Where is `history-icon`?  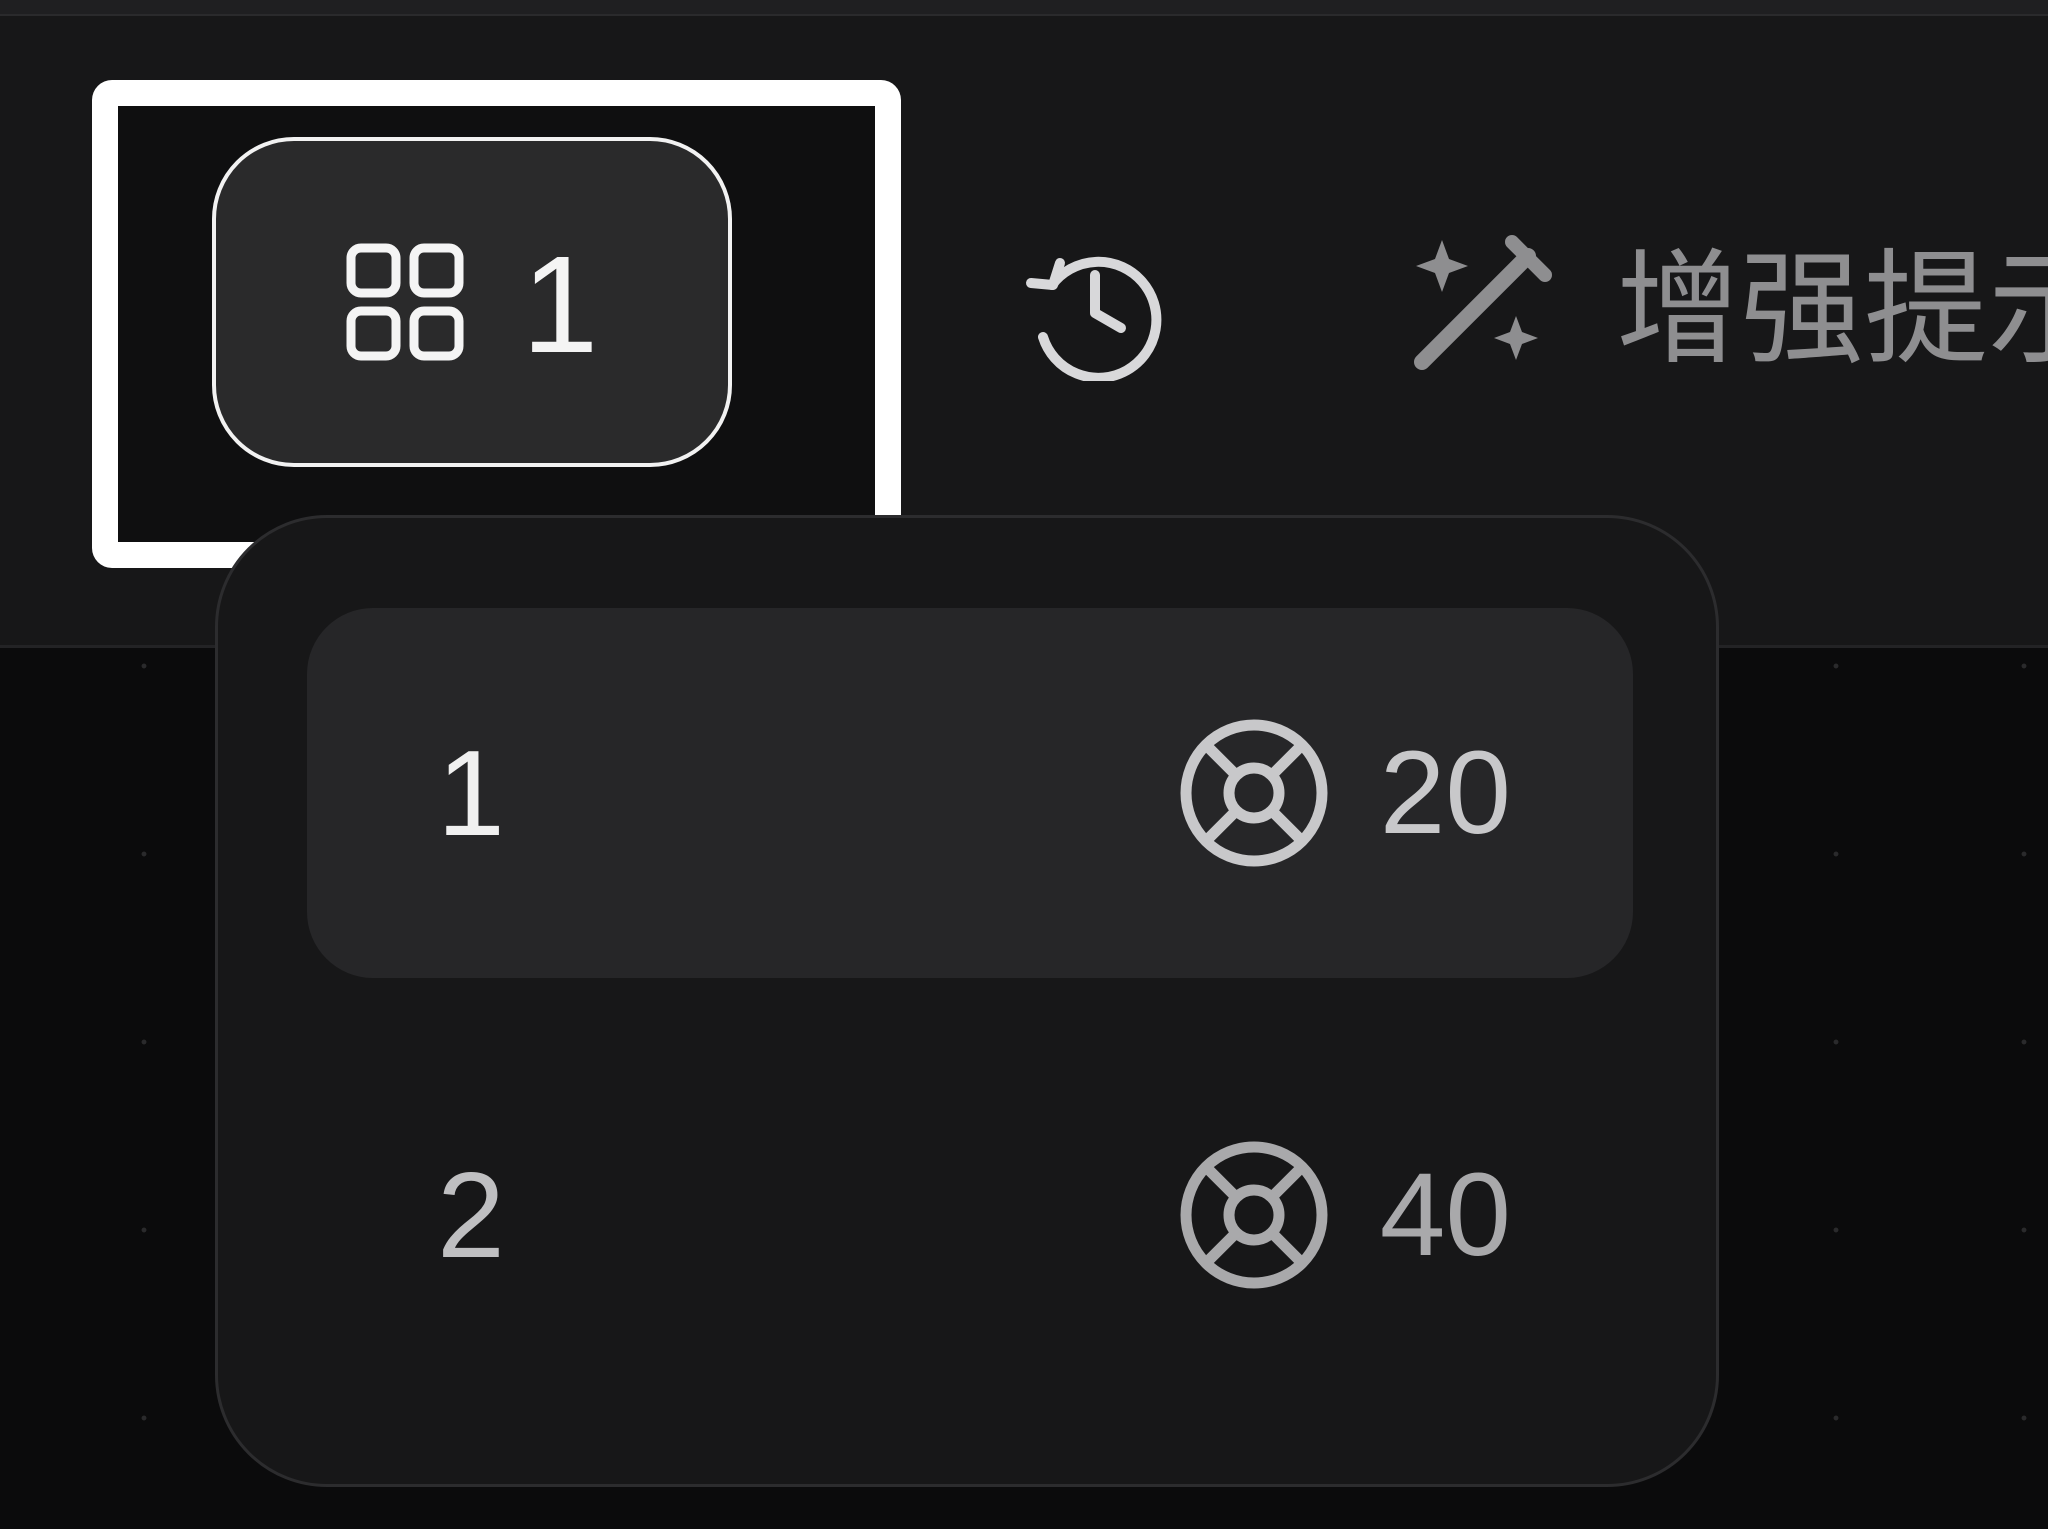
history-icon is located at coordinates (1090, 307).